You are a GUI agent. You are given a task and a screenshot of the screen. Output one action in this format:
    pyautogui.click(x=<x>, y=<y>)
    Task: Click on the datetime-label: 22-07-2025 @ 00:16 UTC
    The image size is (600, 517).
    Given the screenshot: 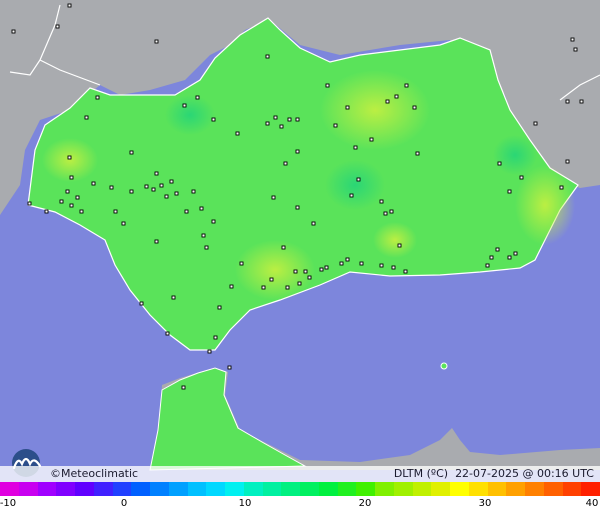 What is the action you would take?
    pyautogui.click(x=524, y=473)
    